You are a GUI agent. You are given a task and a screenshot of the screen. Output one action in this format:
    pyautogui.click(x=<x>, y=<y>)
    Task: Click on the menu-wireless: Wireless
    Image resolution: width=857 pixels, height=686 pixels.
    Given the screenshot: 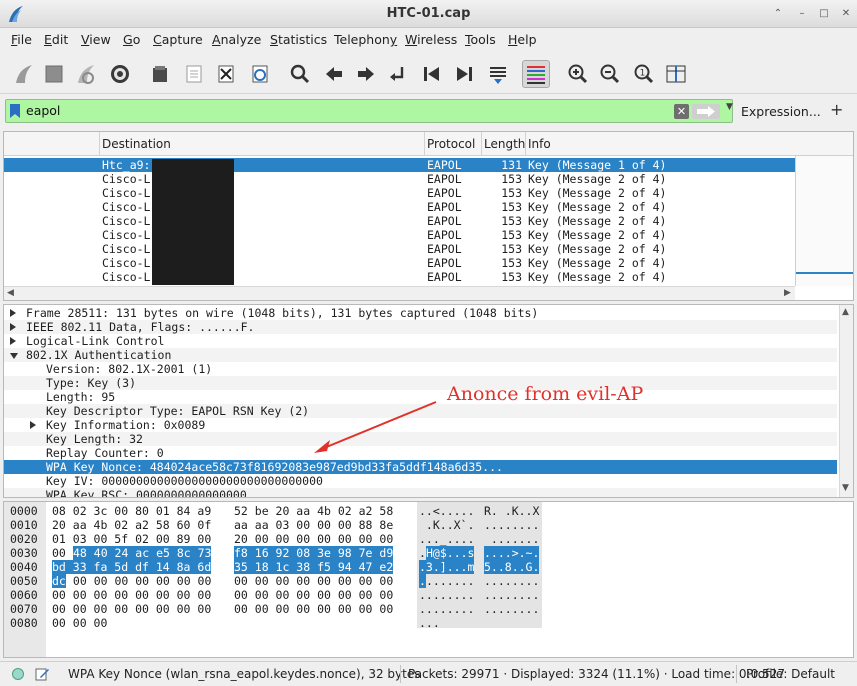 What is the action you would take?
    pyautogui.click(x=431, y=39)
    